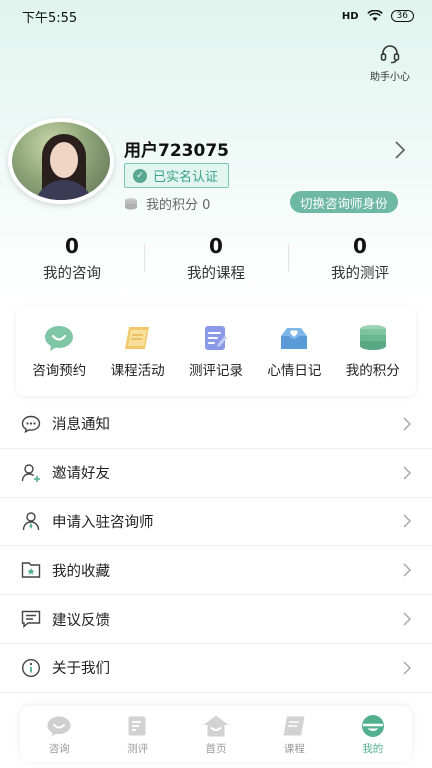  Describe the element at coordinates (31, 668) in the screenshot. I see `info-icon` at that location.